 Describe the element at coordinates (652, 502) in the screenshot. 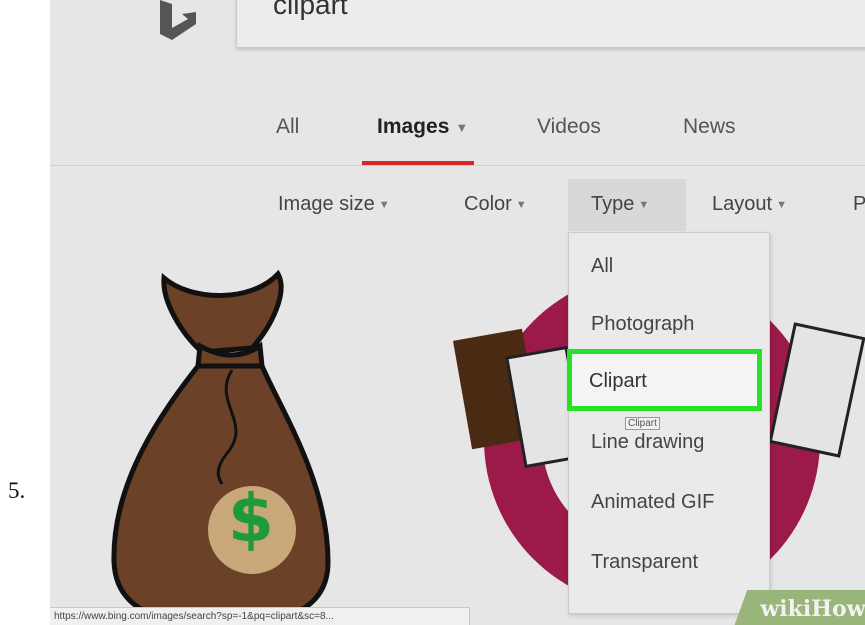

I see `dropdown-item-animated-gif: Animated GIF` at that location.